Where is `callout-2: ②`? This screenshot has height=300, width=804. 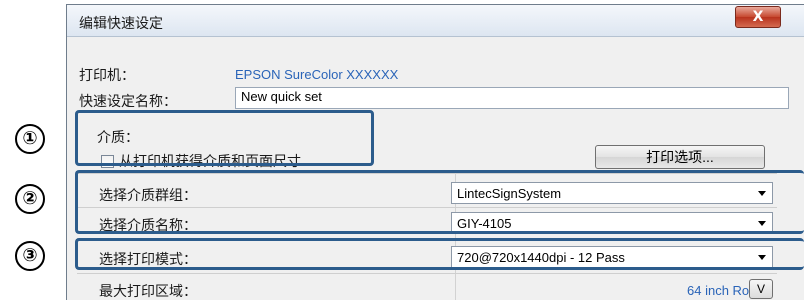 callout-2: ② is located at coordinates (30, 199).